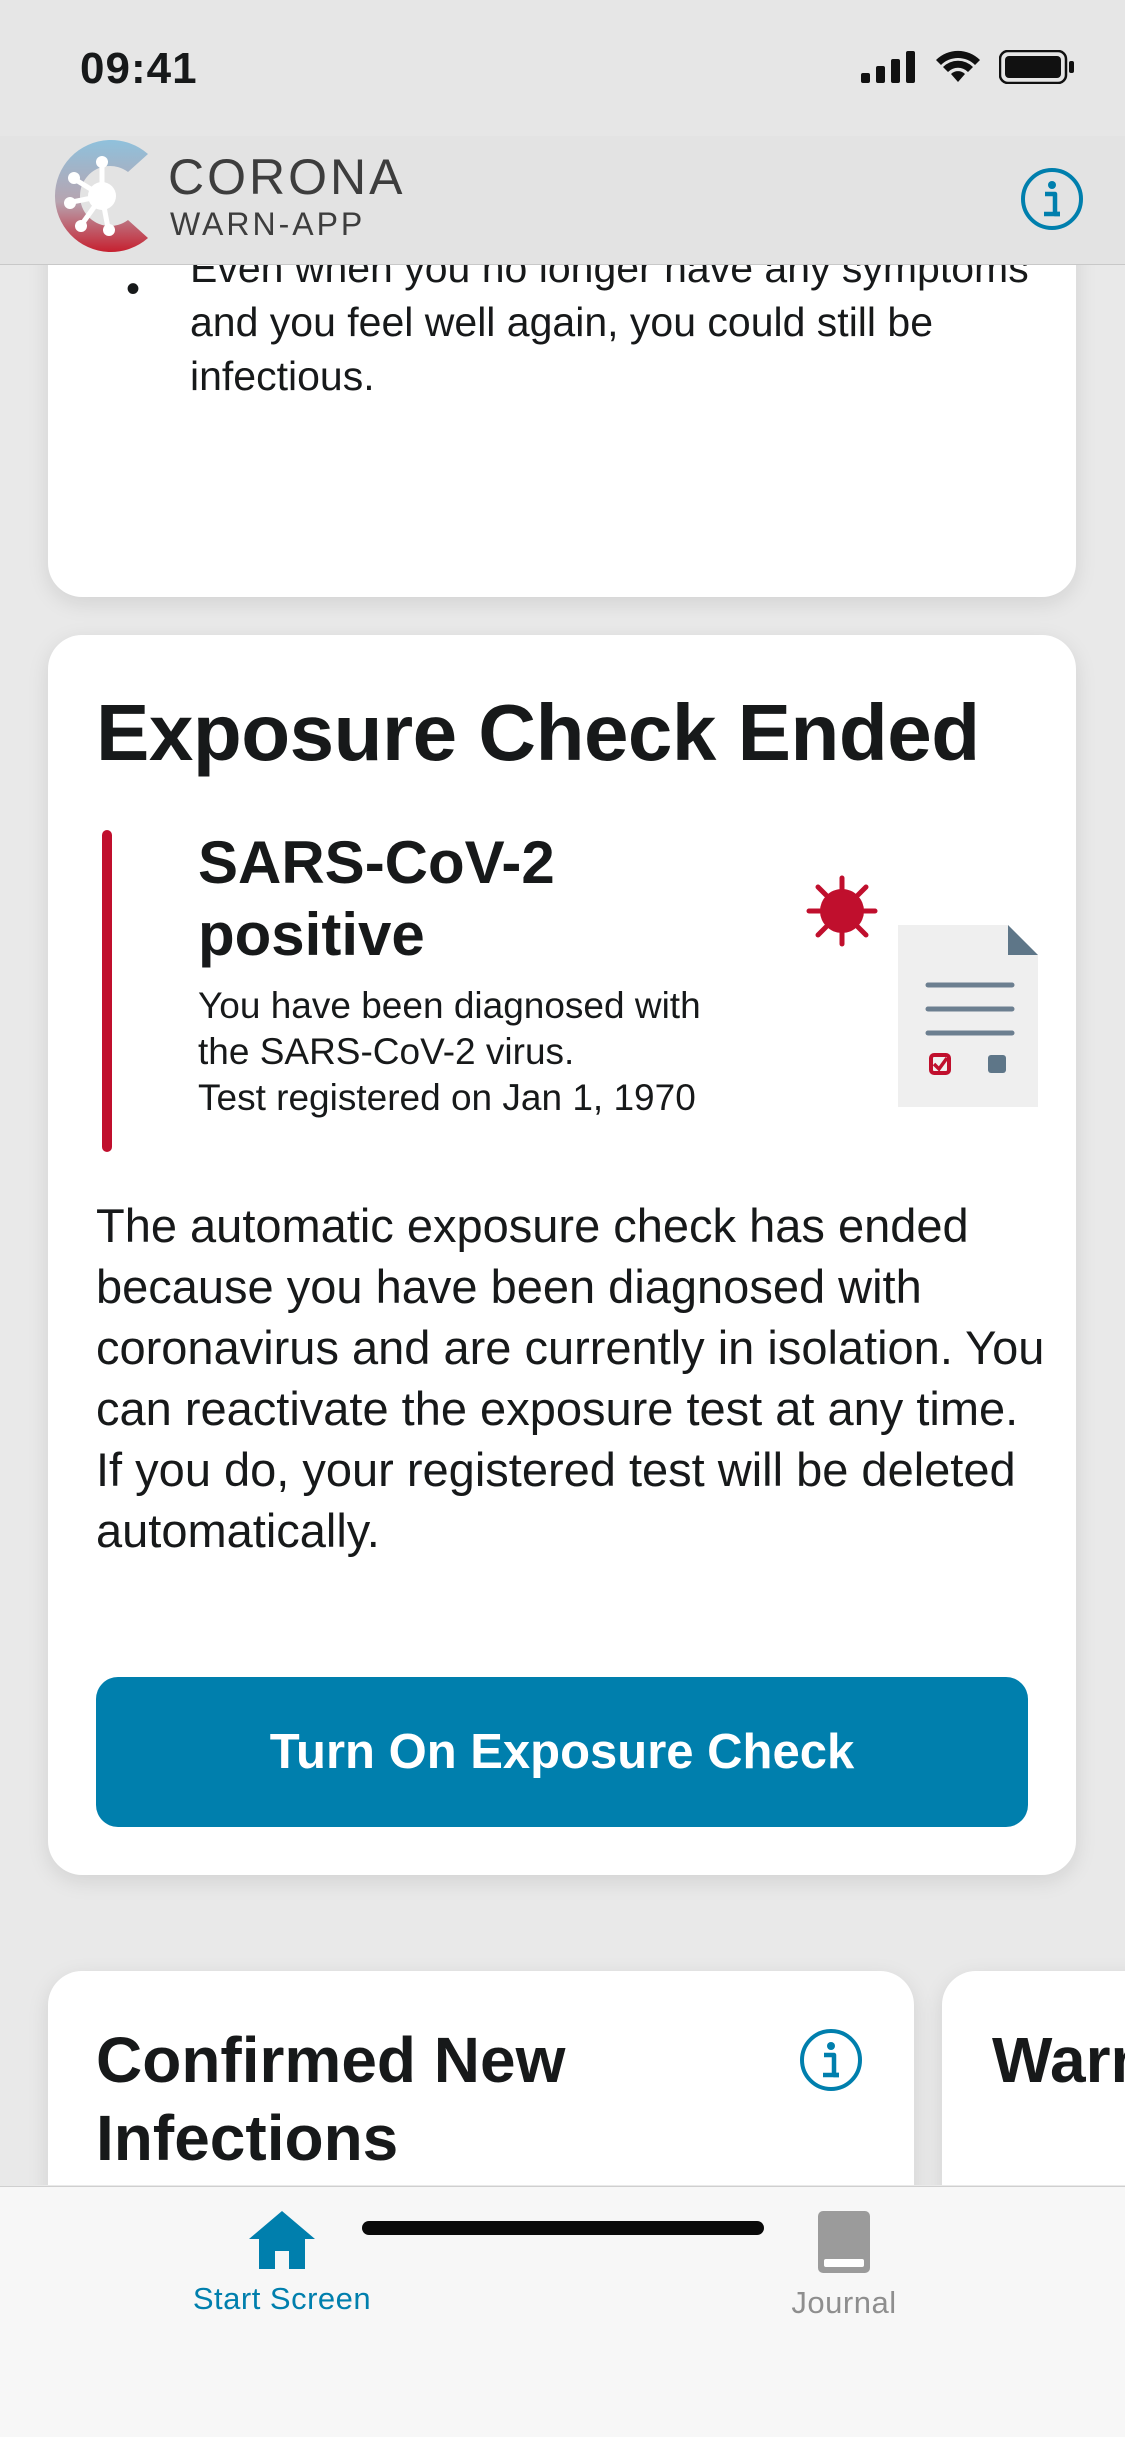 The height and width of the screenshot is (2437, 1125). I want to click on test-result-virus: the SARS-CoV-2 virus., so click(386, 1051).